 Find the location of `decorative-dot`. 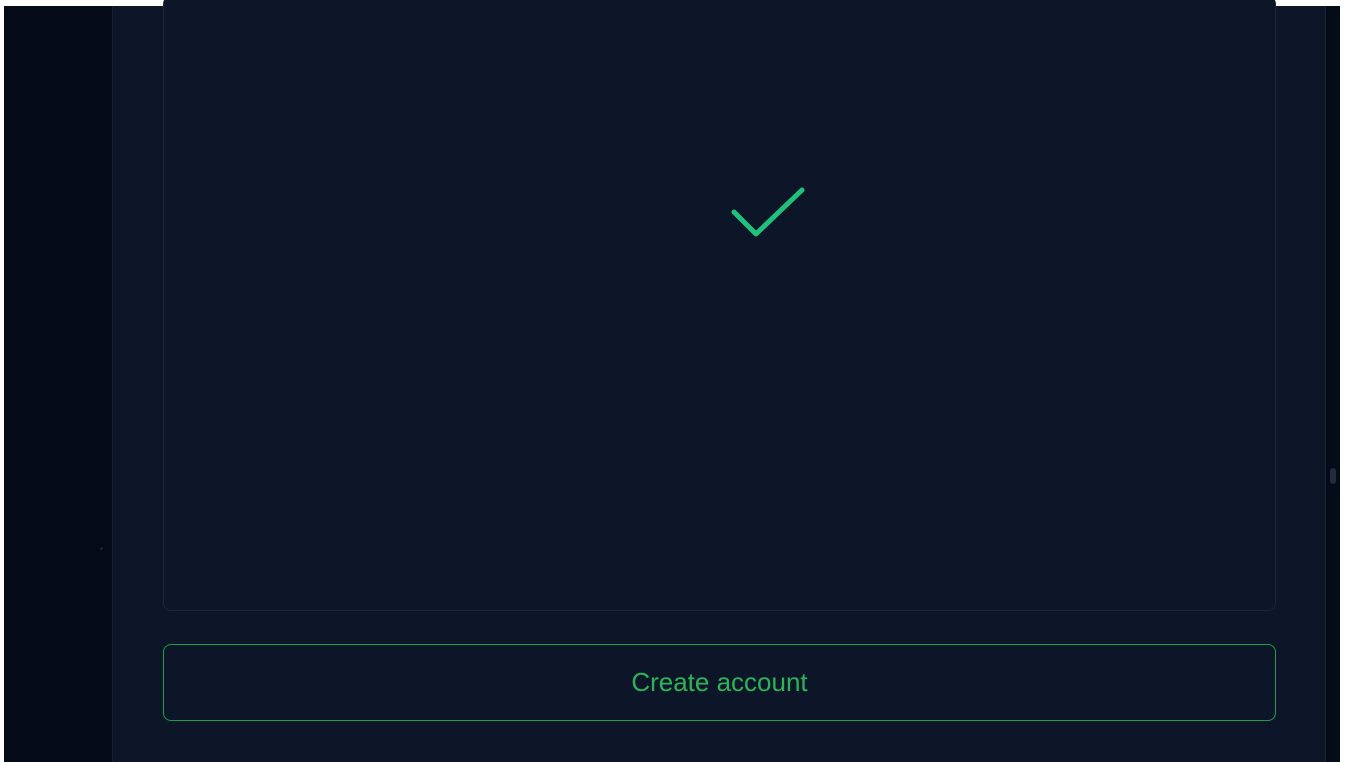

decorative-dot is located at coordinates (101, 548).